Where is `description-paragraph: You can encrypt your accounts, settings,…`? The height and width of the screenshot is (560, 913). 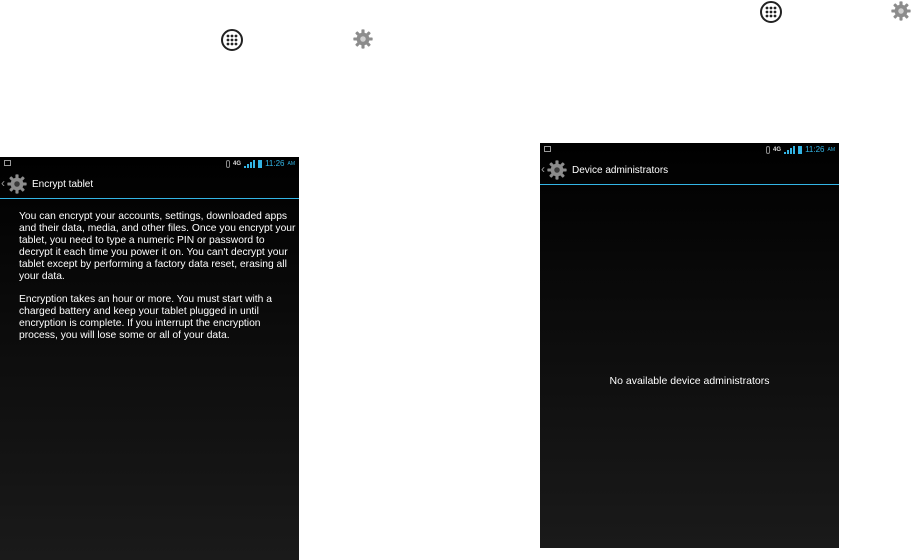 description-paragraph: You can encrypt your accounts, settings,… is located at coordinates (157, 246).